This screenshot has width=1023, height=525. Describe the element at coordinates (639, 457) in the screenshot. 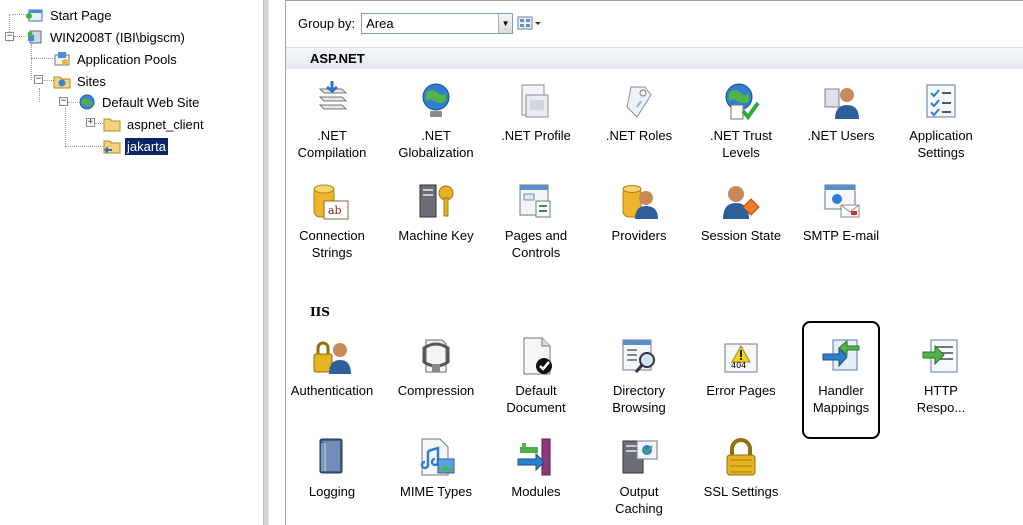

I see `output-caching-icon` at that location.